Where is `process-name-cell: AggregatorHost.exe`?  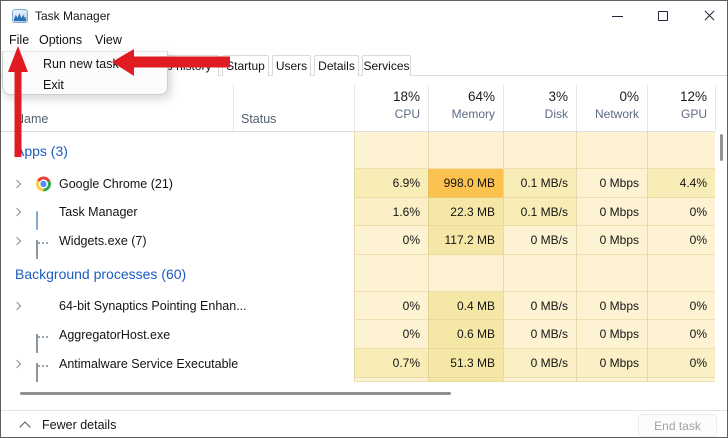 process-name-cell: AggregatorHost.exe is located at coordinates (177, 336).